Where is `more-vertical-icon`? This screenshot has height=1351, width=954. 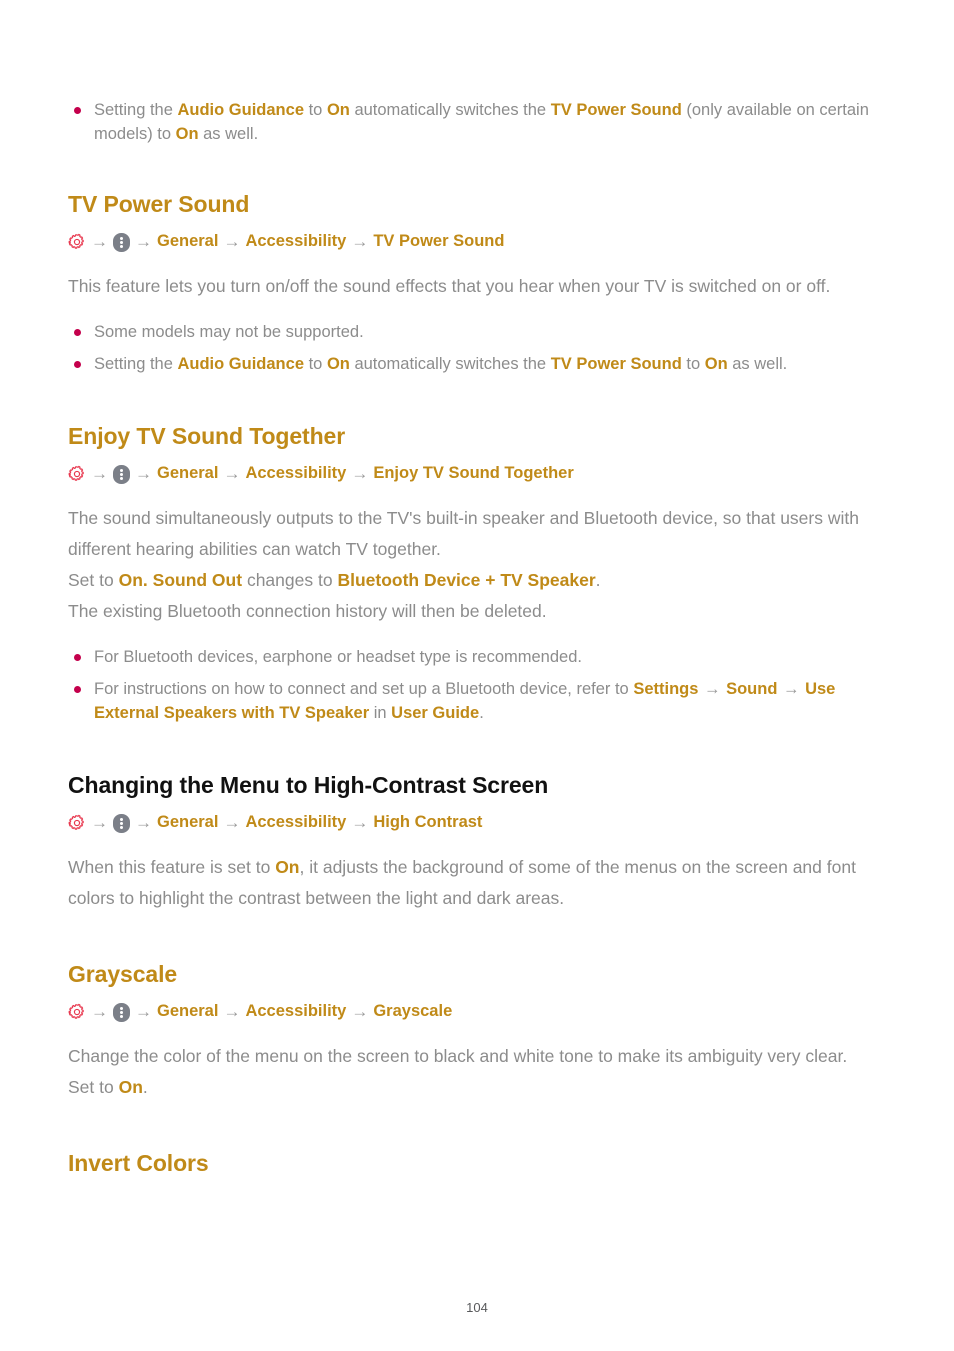 more-vertical-icon is located at coordinates (121, 242).